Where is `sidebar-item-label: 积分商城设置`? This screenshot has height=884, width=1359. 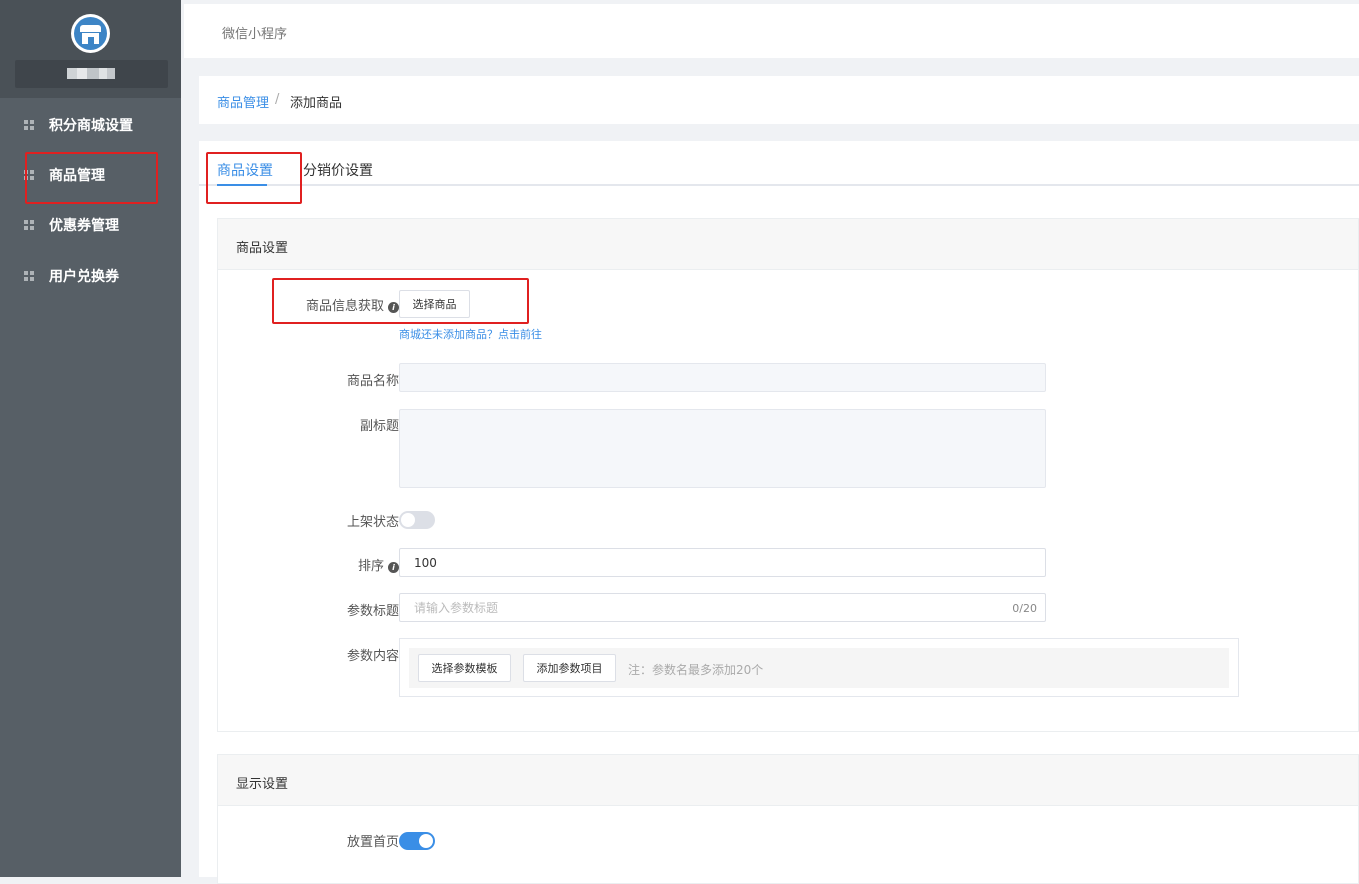 sidebar-item-label: 积分商城设置 is located at coordinates (91, 126).